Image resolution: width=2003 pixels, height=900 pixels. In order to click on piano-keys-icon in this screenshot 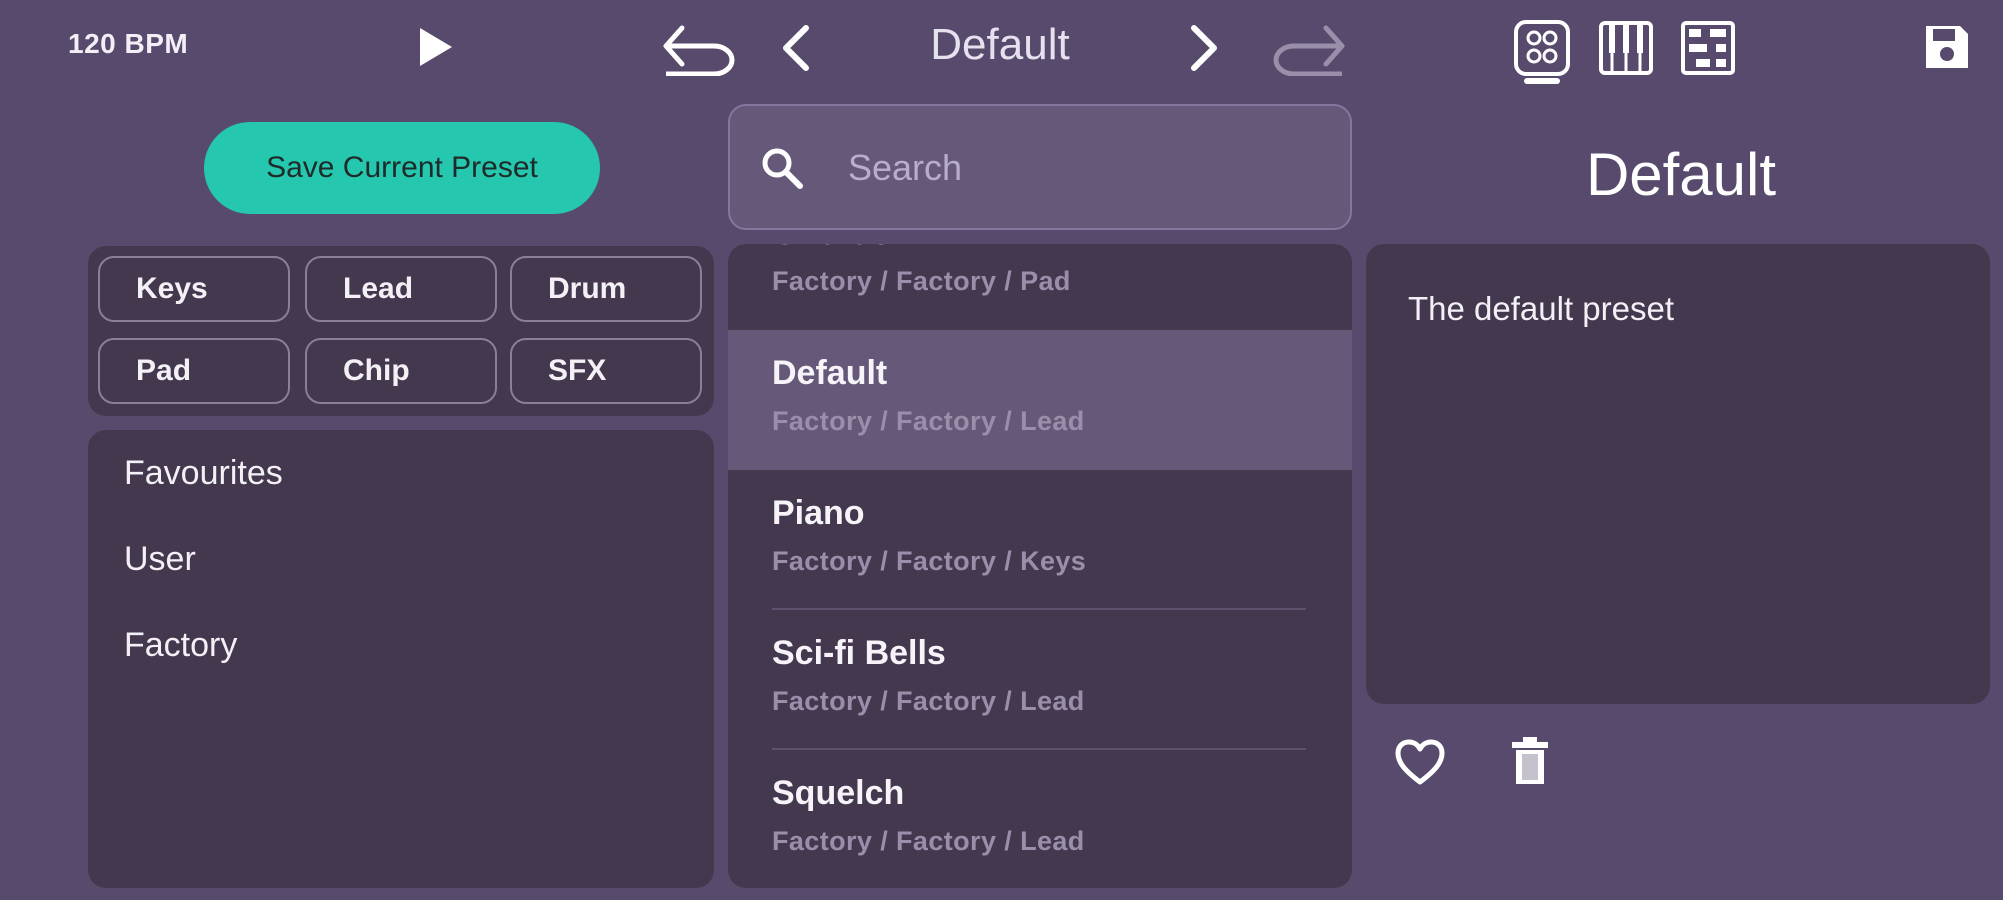, I will do `click(1626, 48)`.